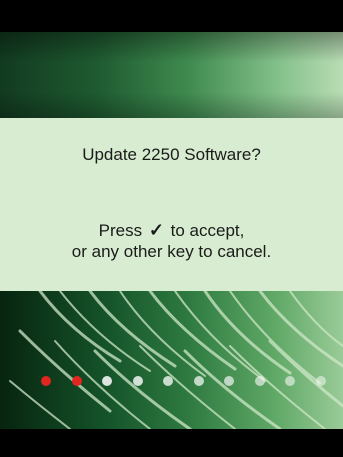 The image size is (343, 457). I want to click on accept-prefix: Press, so click(120, 230).